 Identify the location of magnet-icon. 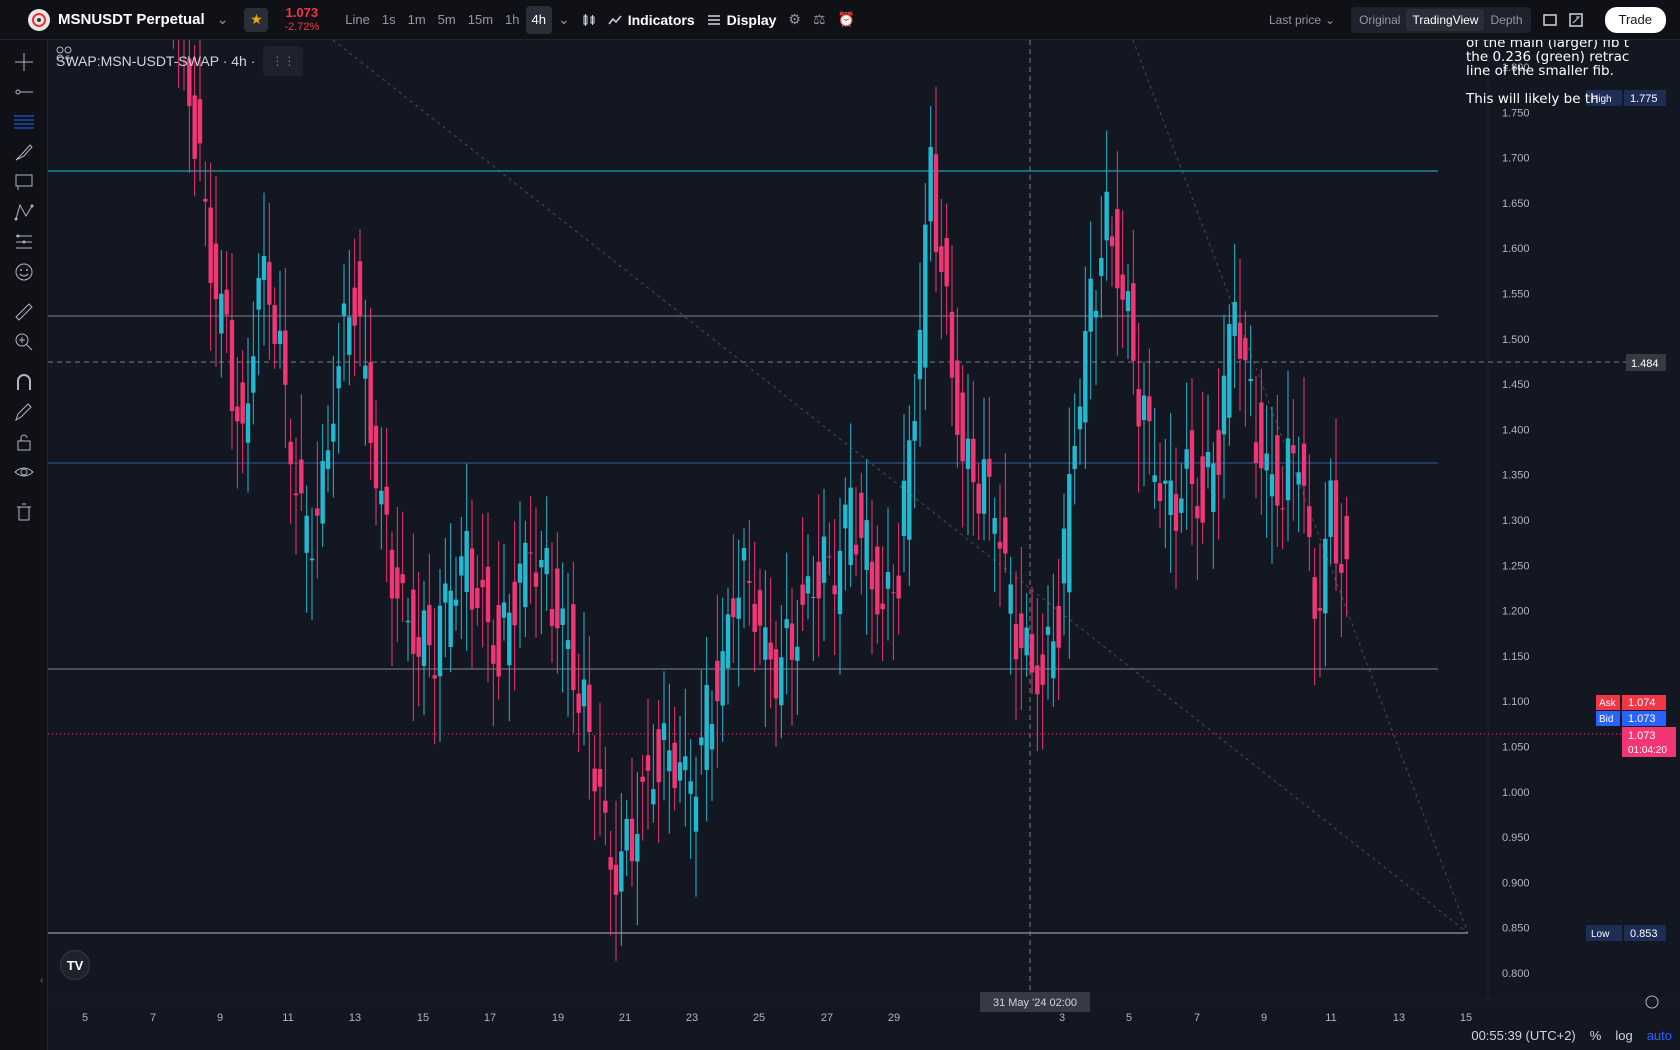
(24, 382).